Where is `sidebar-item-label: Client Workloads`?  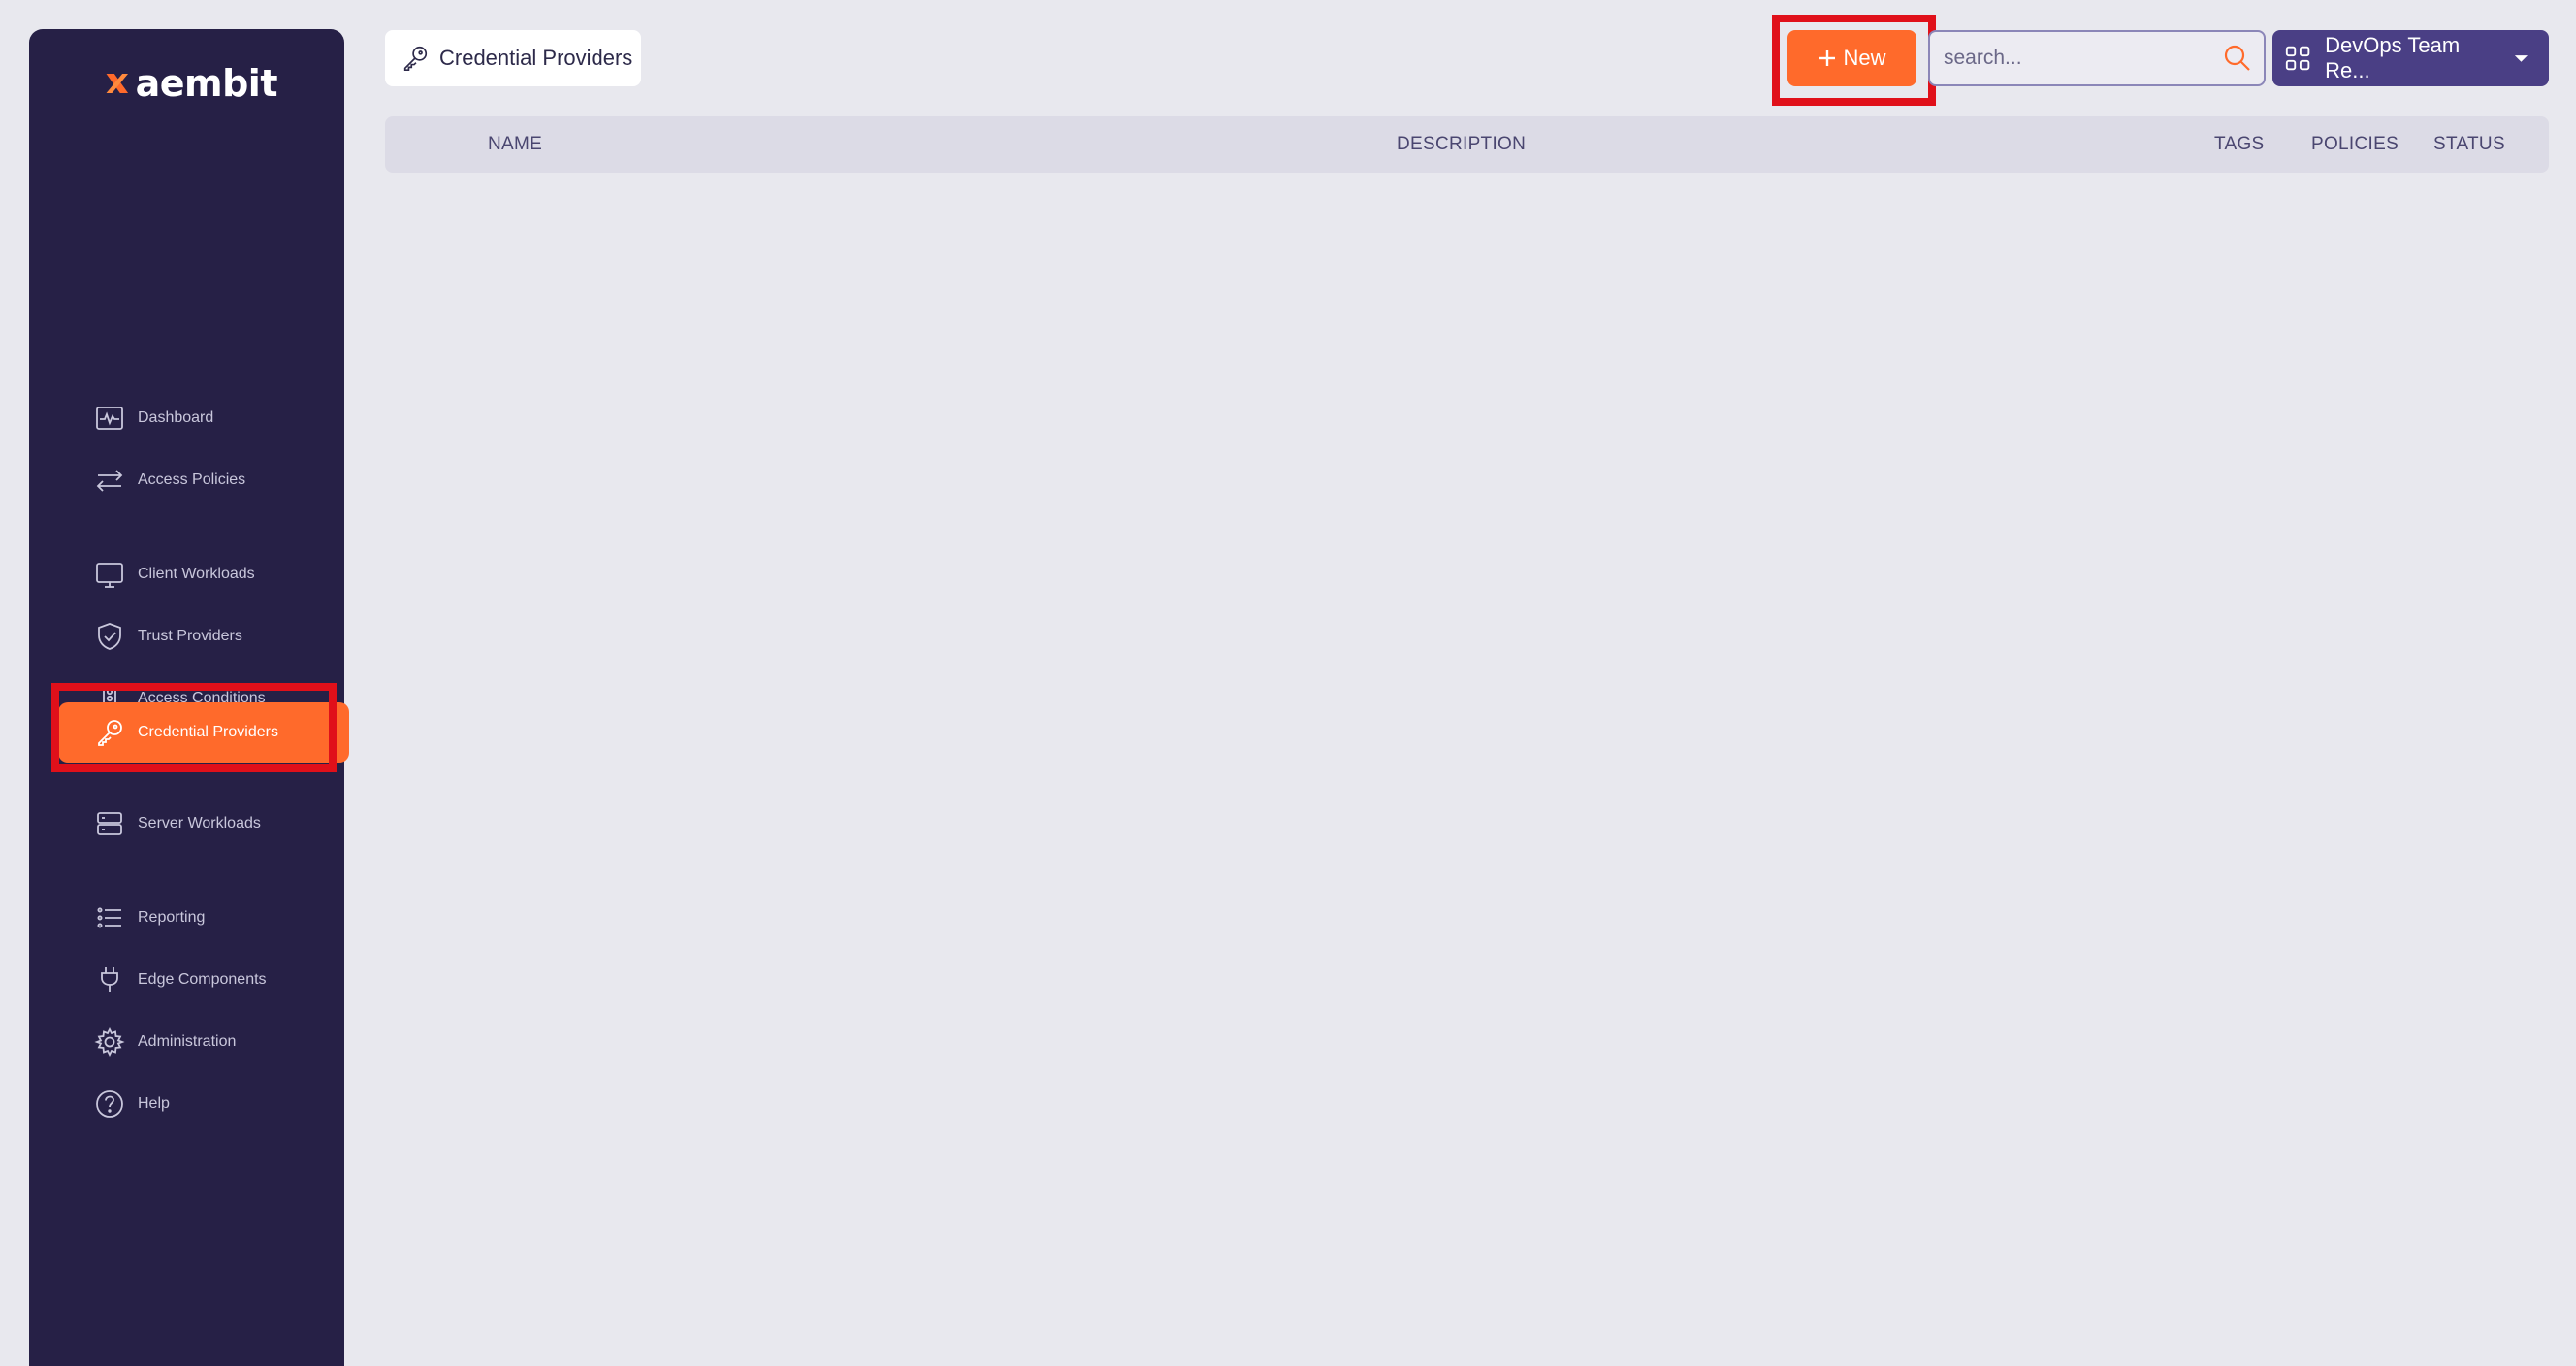 sidebar-item-label: Client Workloads is located at coordinates (196, 574).